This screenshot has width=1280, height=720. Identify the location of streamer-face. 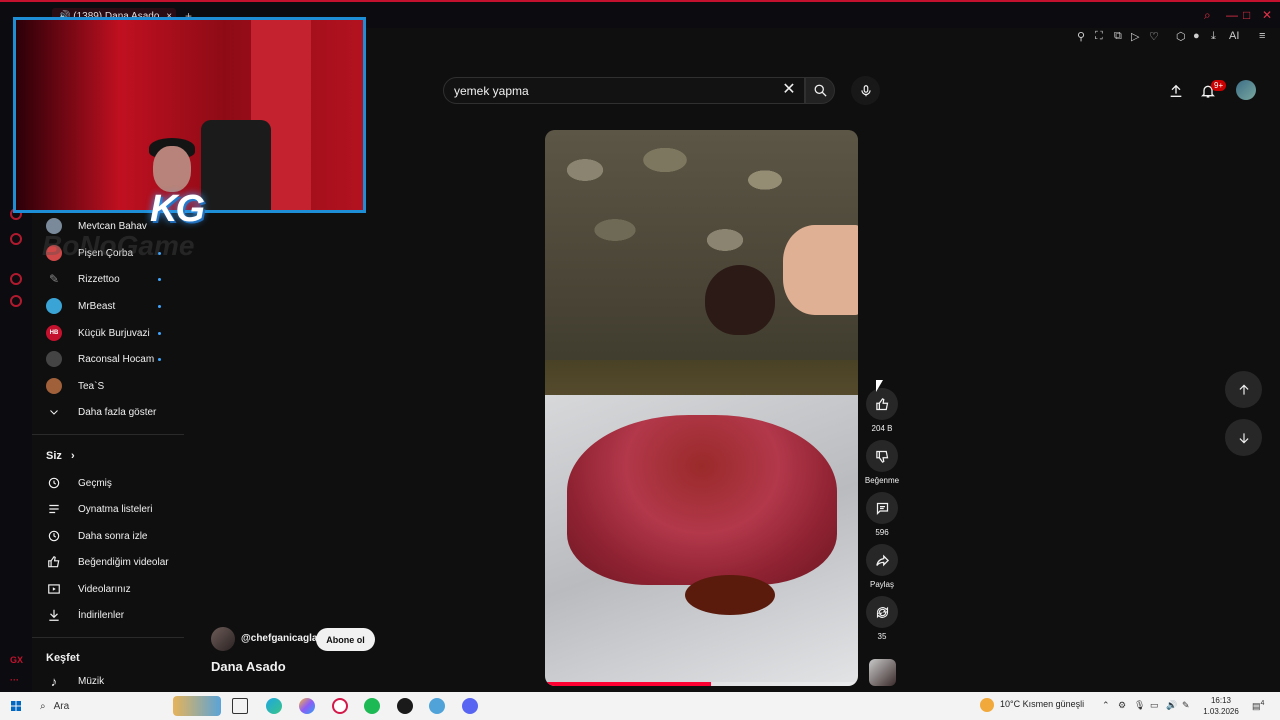
(172, 169).